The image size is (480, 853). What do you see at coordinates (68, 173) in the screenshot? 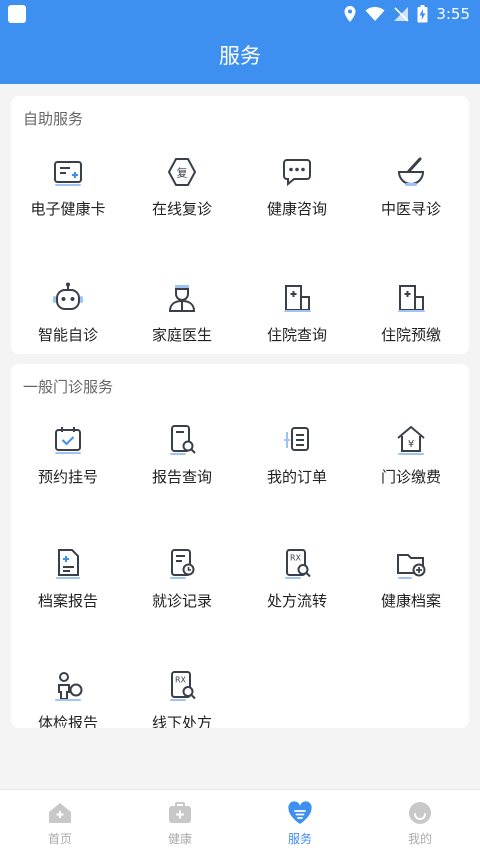
I see `health-card-icon` at bounding box center [68, 173].